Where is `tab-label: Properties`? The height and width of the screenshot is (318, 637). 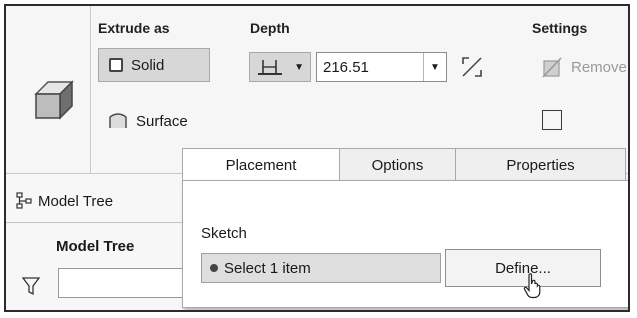 tab-label: Properties is located at coordinates (540, 165).